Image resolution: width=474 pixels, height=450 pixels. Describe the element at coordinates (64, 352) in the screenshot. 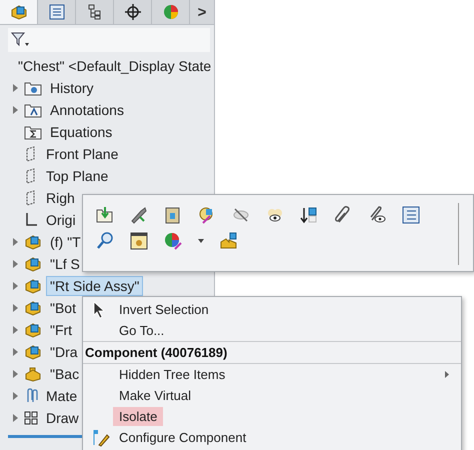

I see `tree-item: "Dra` at that location.